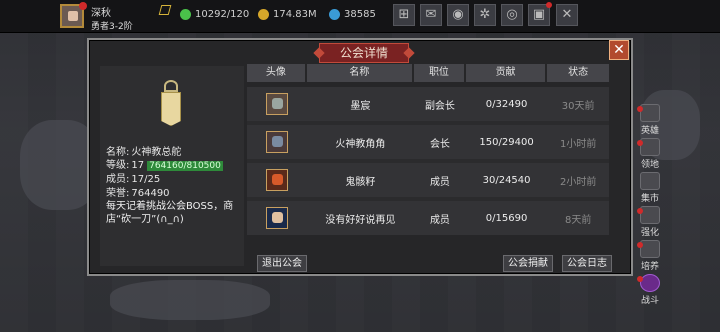 The width and height of the screenshot is (720, 332). I want to click on side-item-enhance: 强化, so click(650, 223).